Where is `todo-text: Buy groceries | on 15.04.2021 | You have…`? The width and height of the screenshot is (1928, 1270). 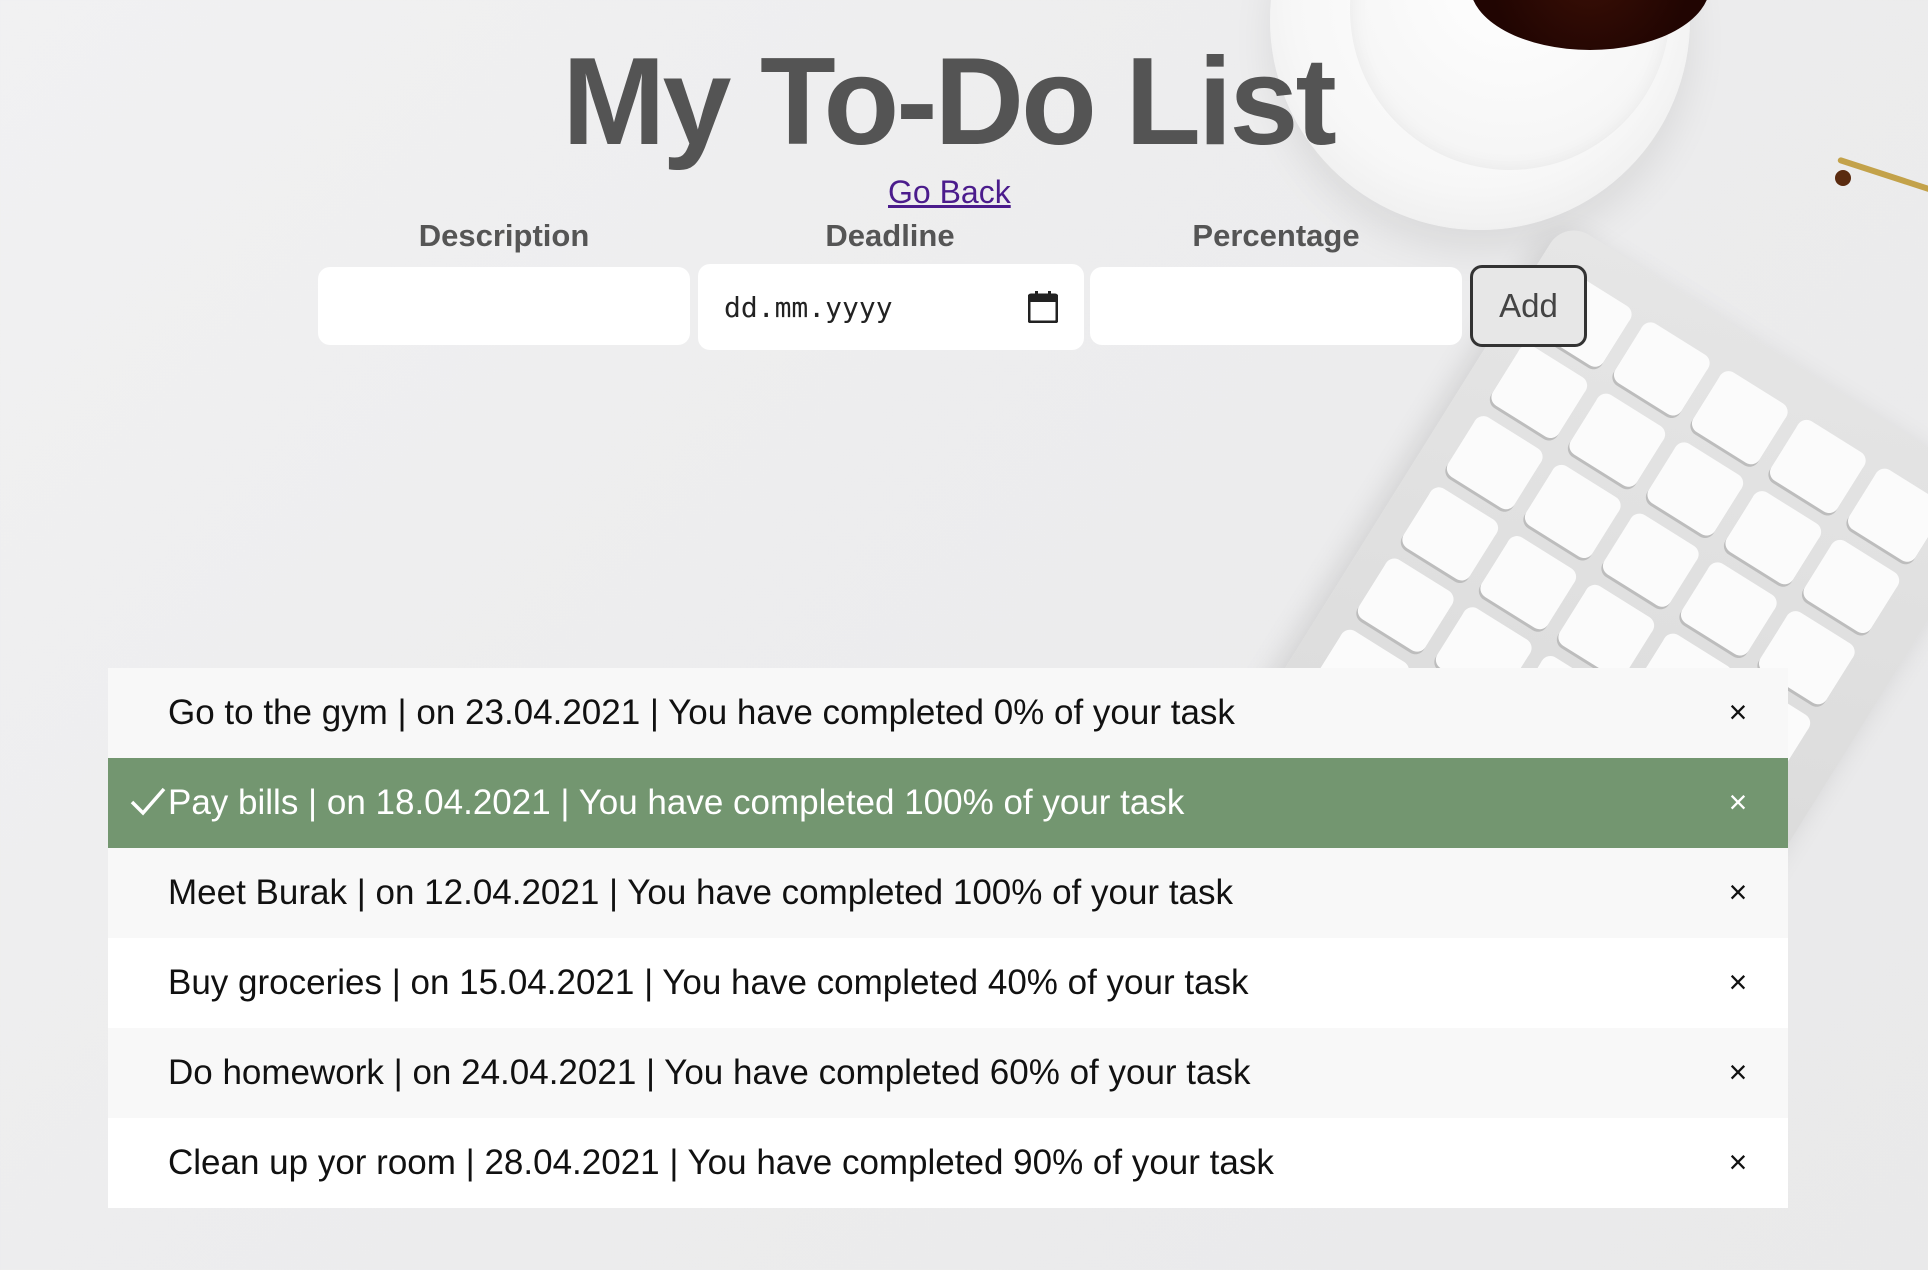 todo-text: Buy groceries | on 15.04.2021 | You have… is located at coordinates (708, 982).